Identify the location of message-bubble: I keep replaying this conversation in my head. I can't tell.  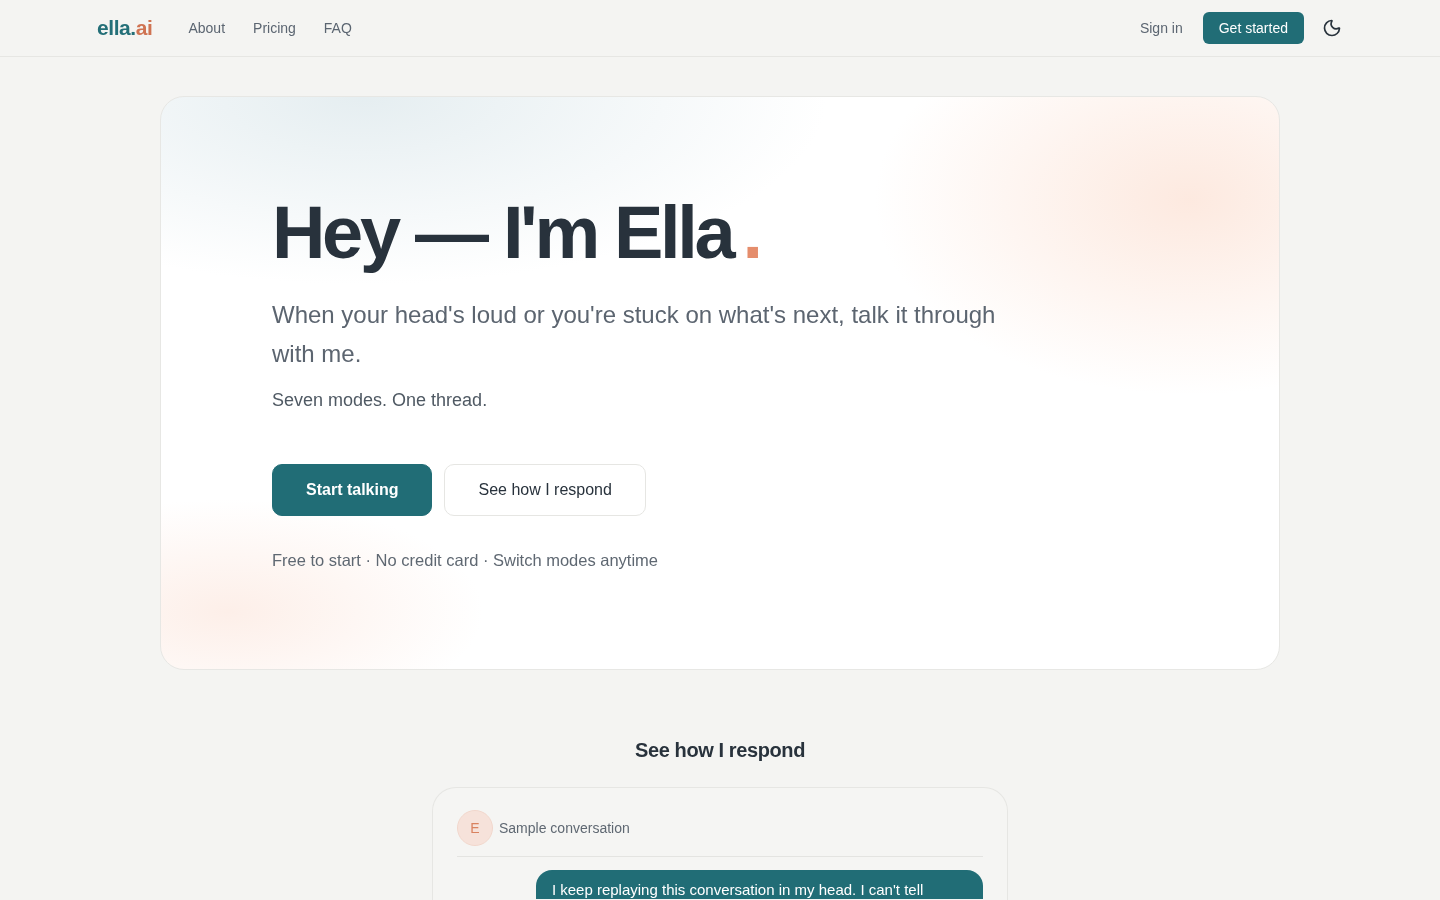
(759, 884).